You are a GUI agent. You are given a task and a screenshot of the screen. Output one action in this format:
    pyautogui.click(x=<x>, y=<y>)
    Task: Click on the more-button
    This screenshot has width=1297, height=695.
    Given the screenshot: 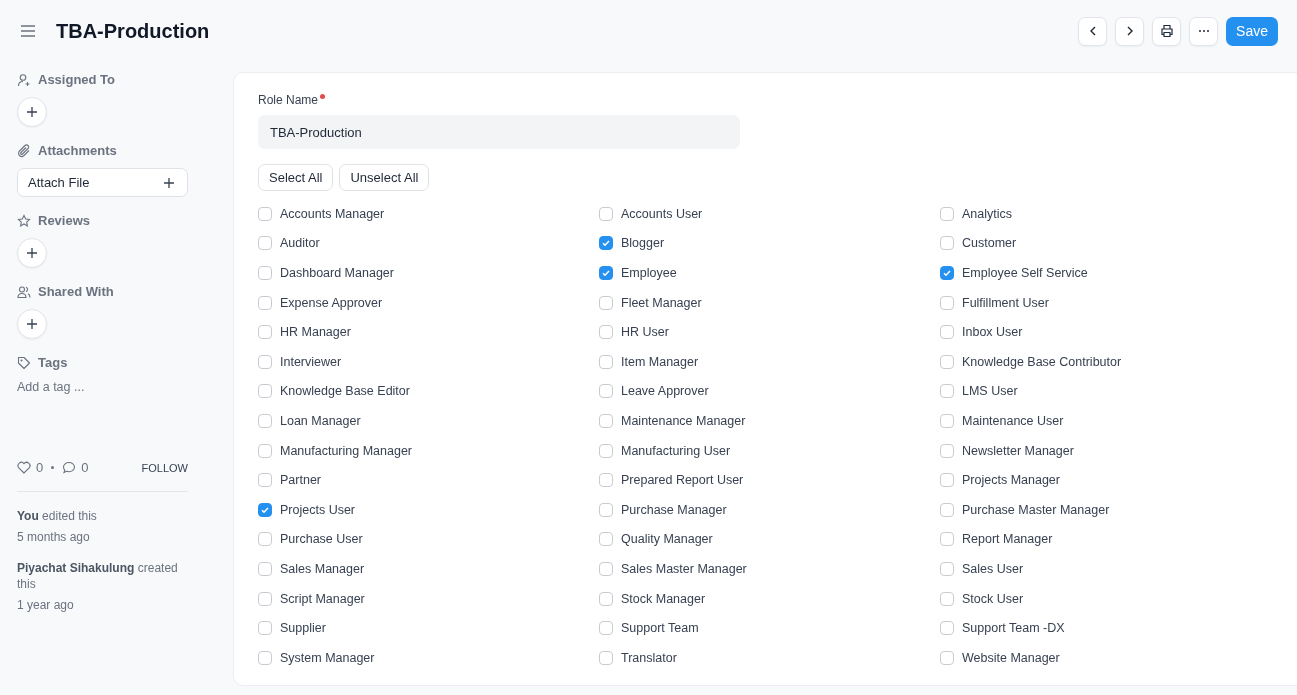 What is the action you would take?
    pyautogui.click(x=1204, y=31)
    